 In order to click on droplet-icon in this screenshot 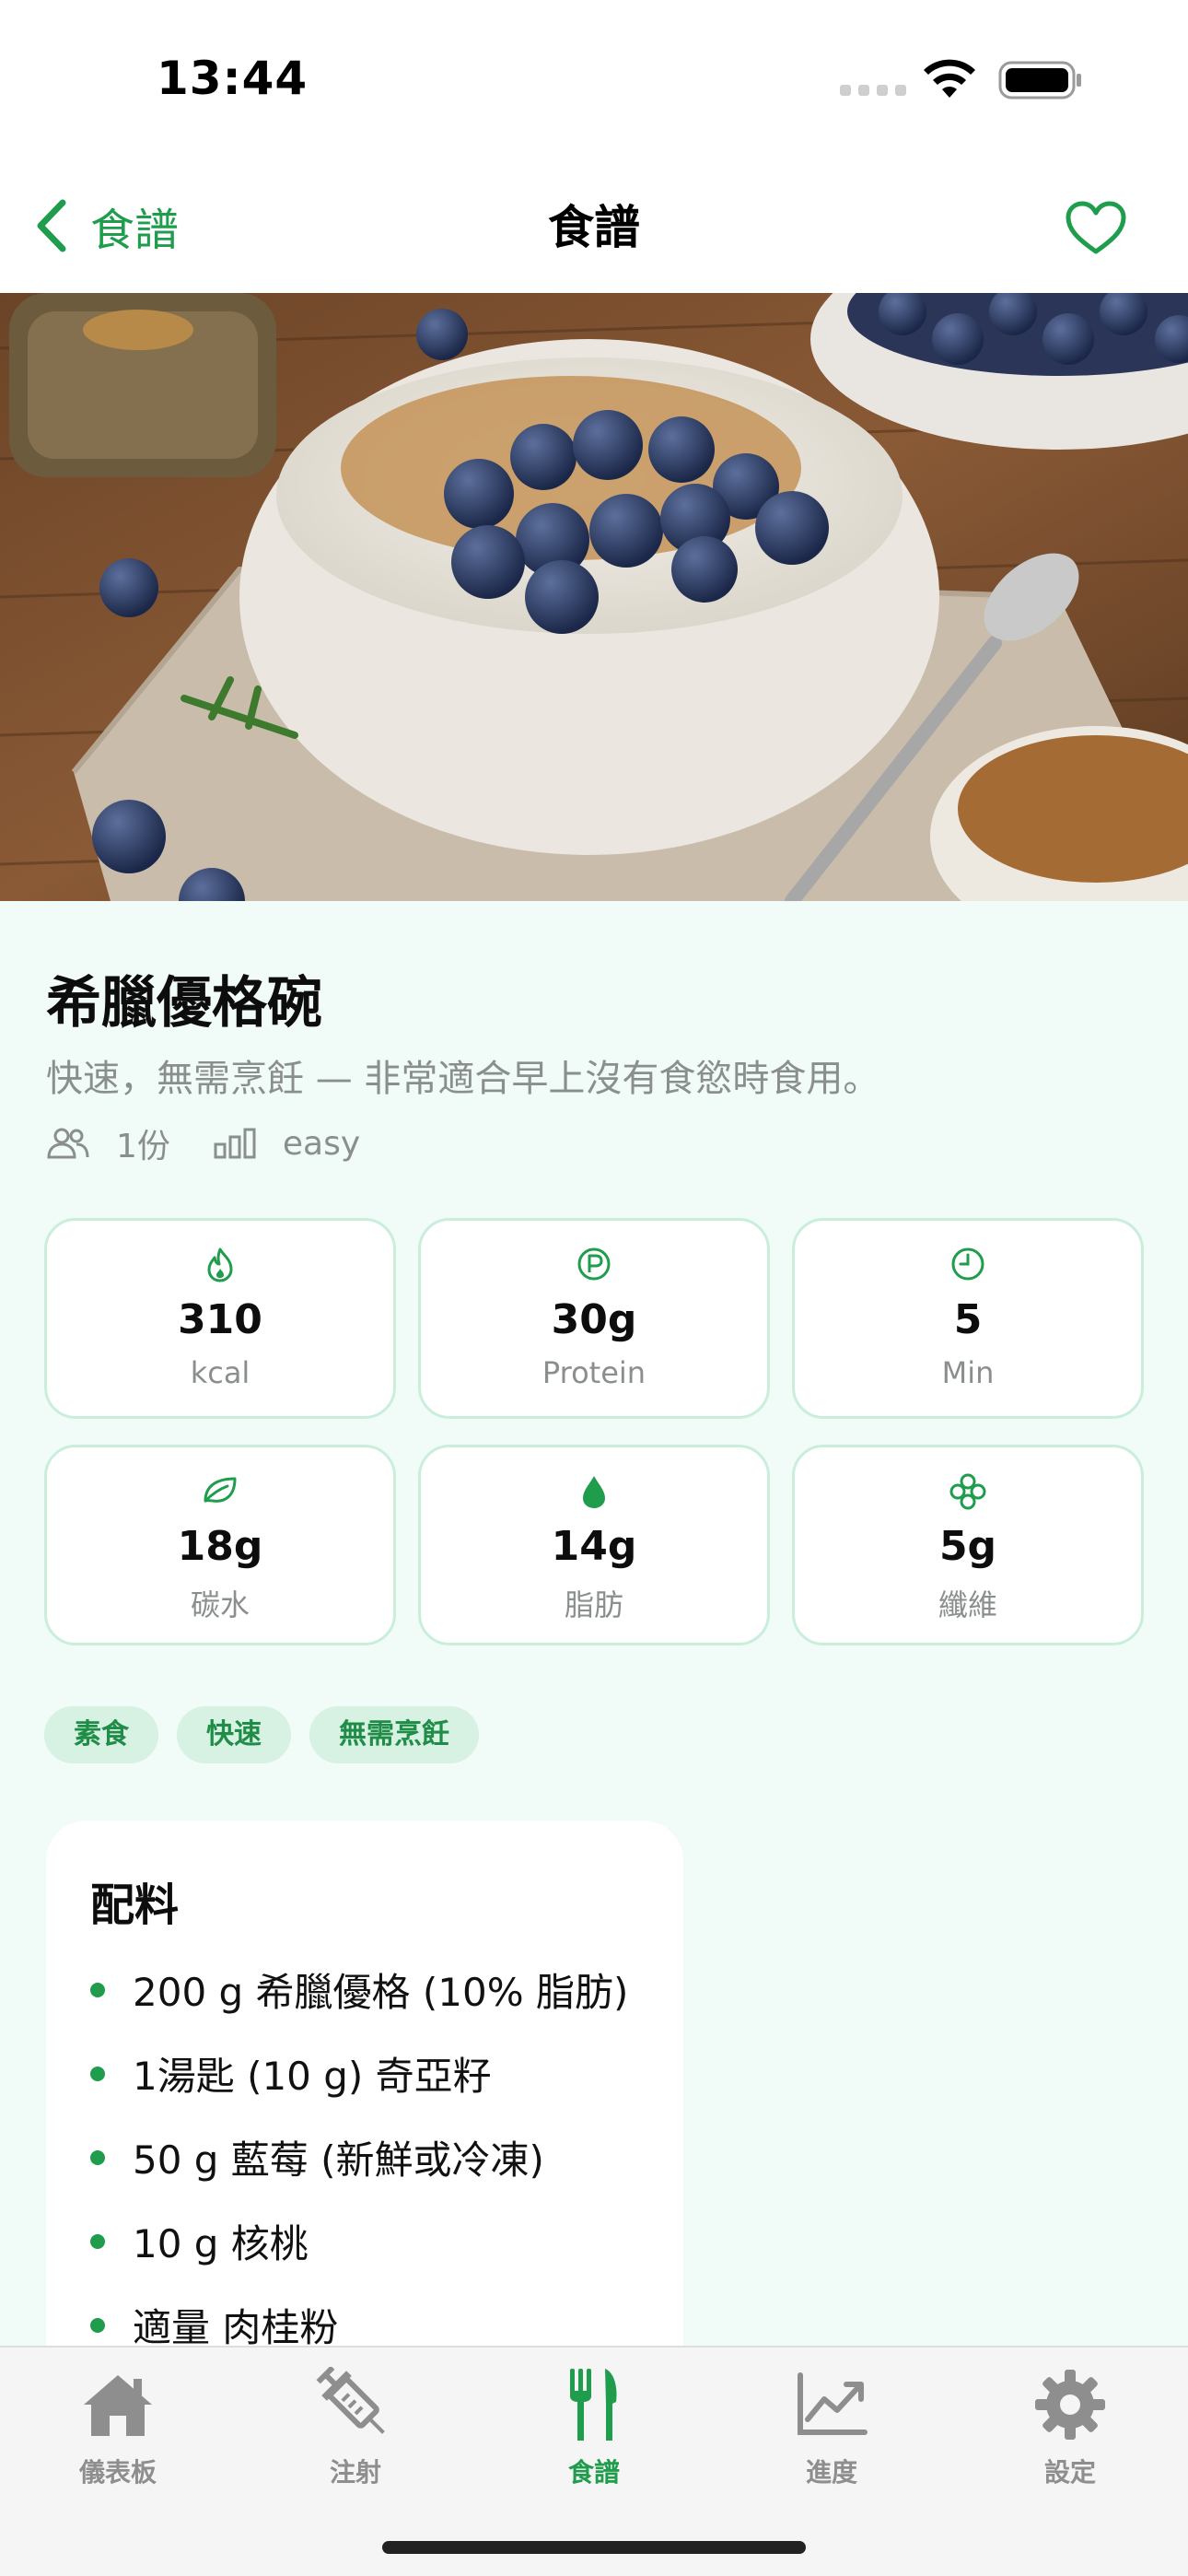, I will do `click(594, 1492)`.